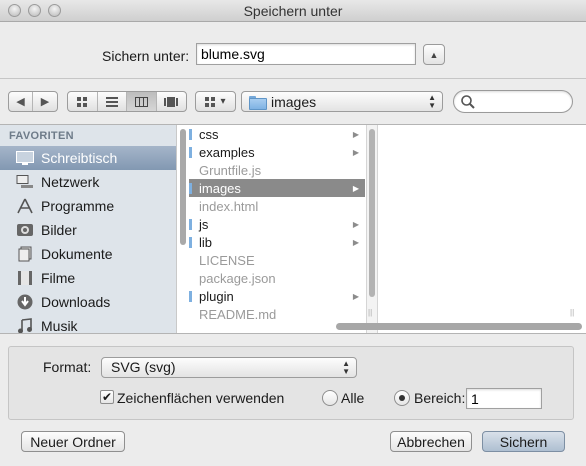 This screenshot has height=466, width=586. I want to click on icon-view-icon, so click(82, 101).